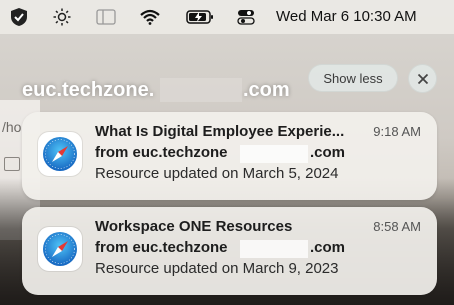  What do you see at coordinates (200, 17) in the screenshot?
I see `battery-charging-icon` at bounding box center [200, 17].